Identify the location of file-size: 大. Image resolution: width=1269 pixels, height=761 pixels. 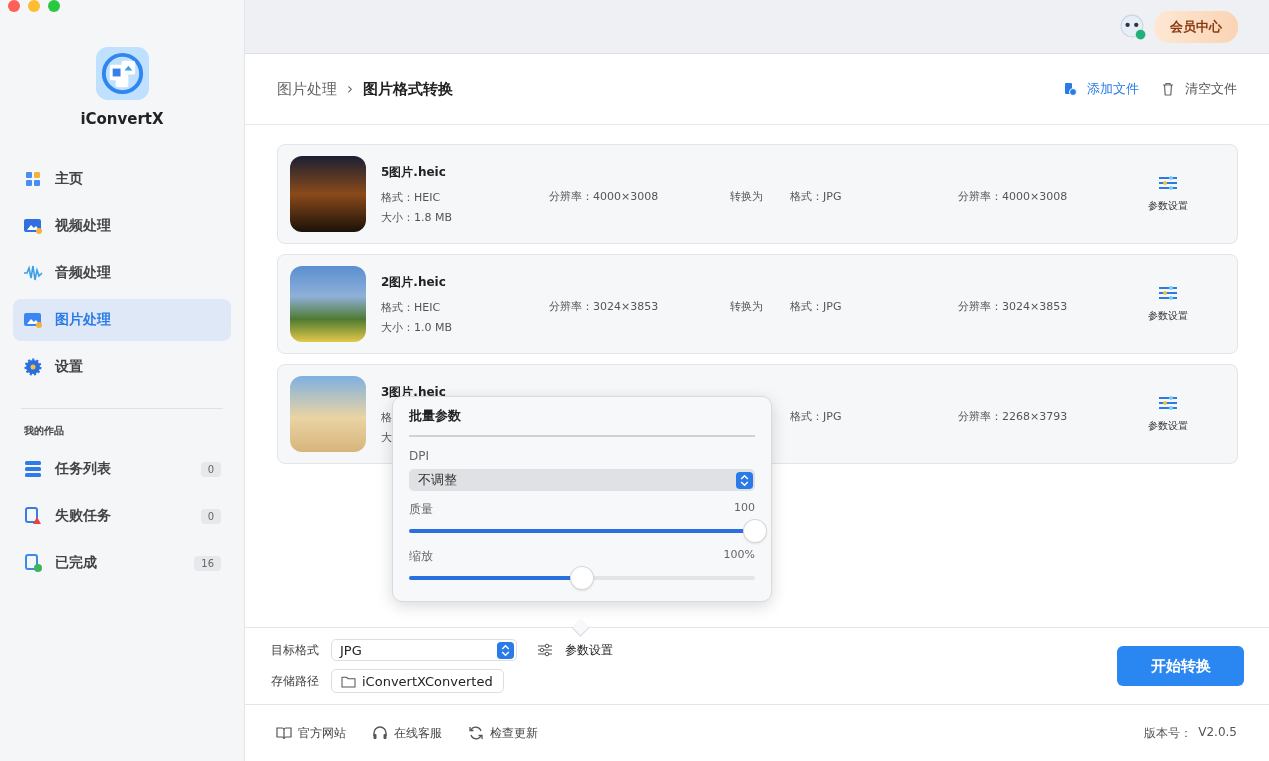
(386, 437).